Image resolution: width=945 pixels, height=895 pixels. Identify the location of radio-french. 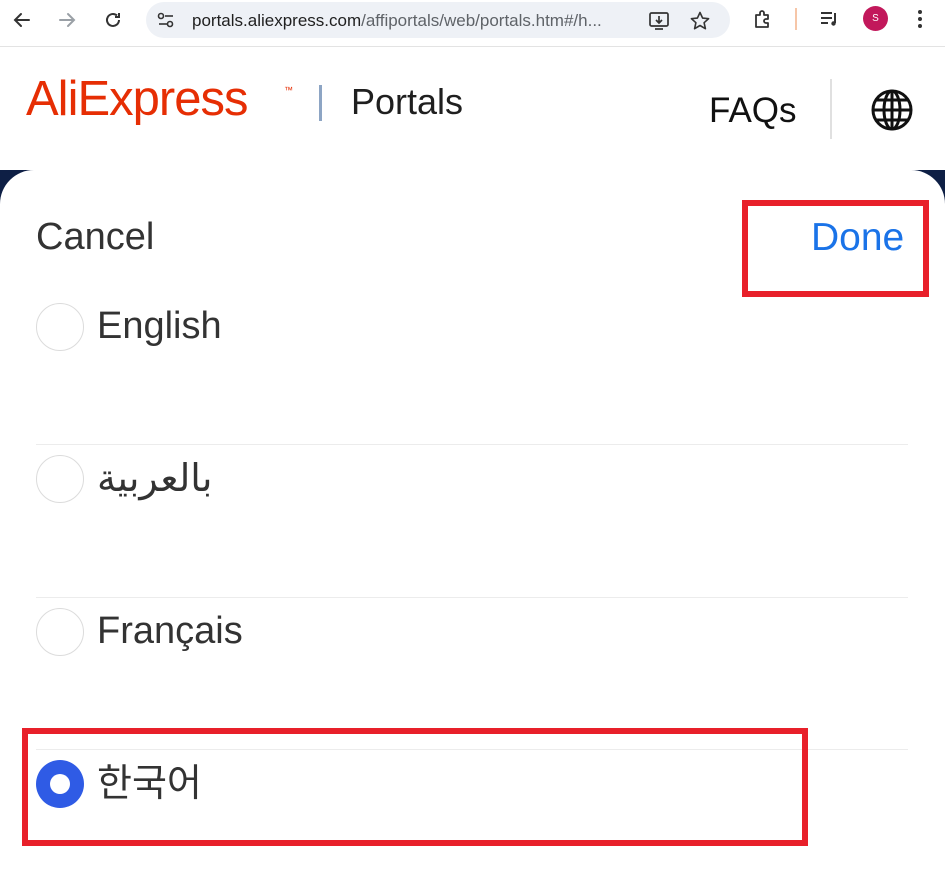
(60, 632).